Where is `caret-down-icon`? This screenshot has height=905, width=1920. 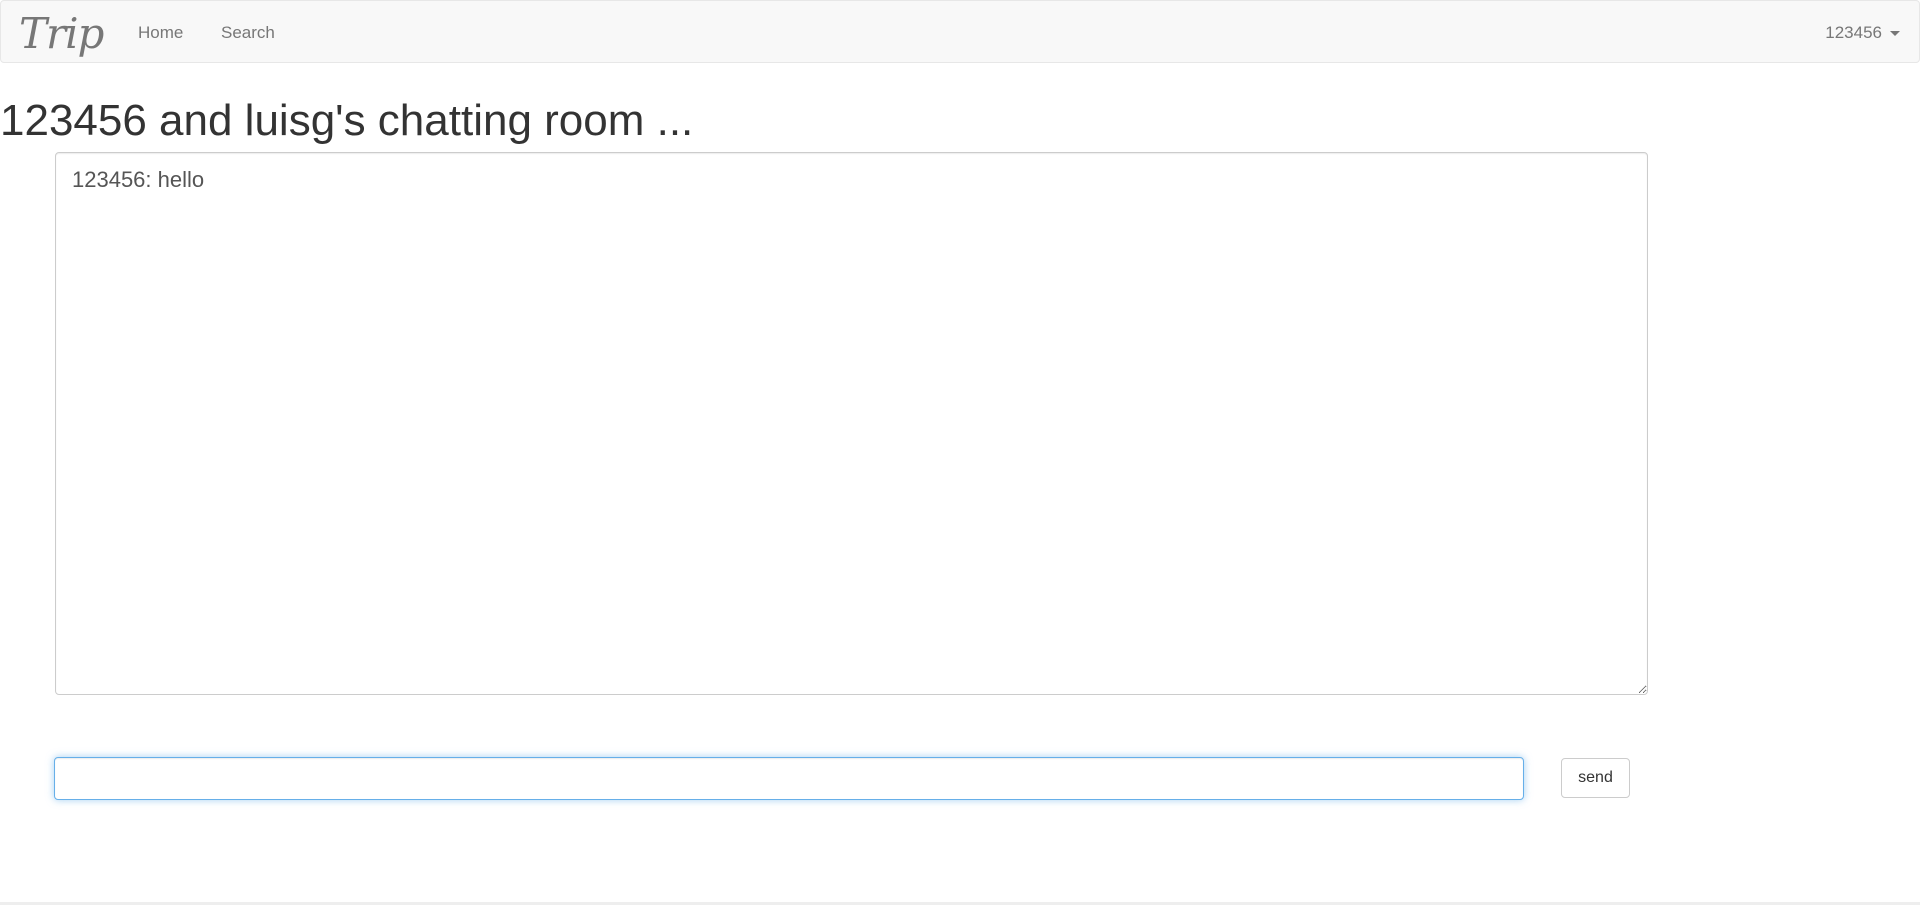 caret-down-icon is located at coordinates (1895, 33).